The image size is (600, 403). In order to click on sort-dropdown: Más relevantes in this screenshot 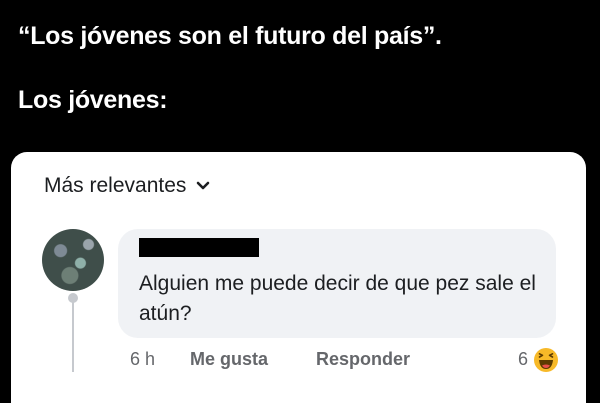, I will do `click(127, 186)`.